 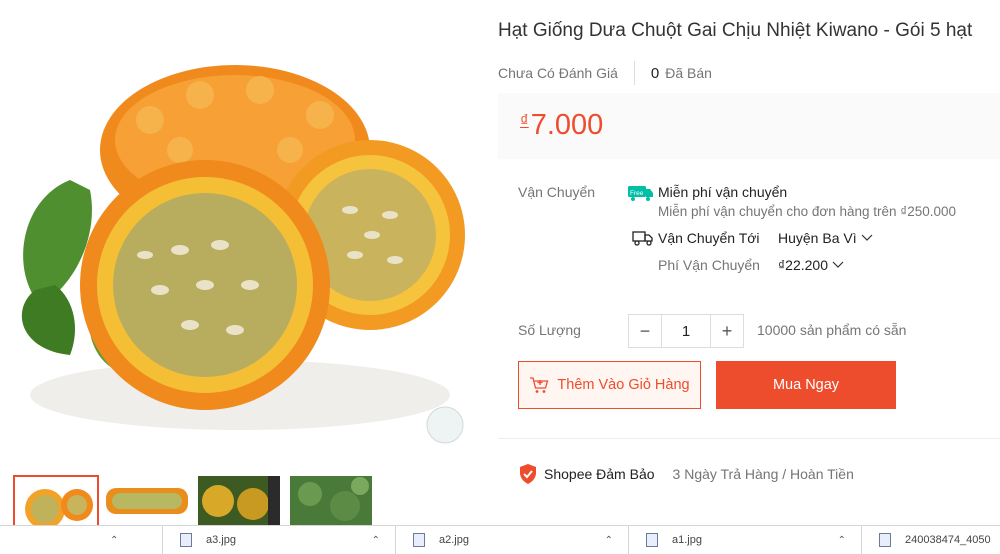 I want to click on increase-button: +, so click(x=727, y=331).